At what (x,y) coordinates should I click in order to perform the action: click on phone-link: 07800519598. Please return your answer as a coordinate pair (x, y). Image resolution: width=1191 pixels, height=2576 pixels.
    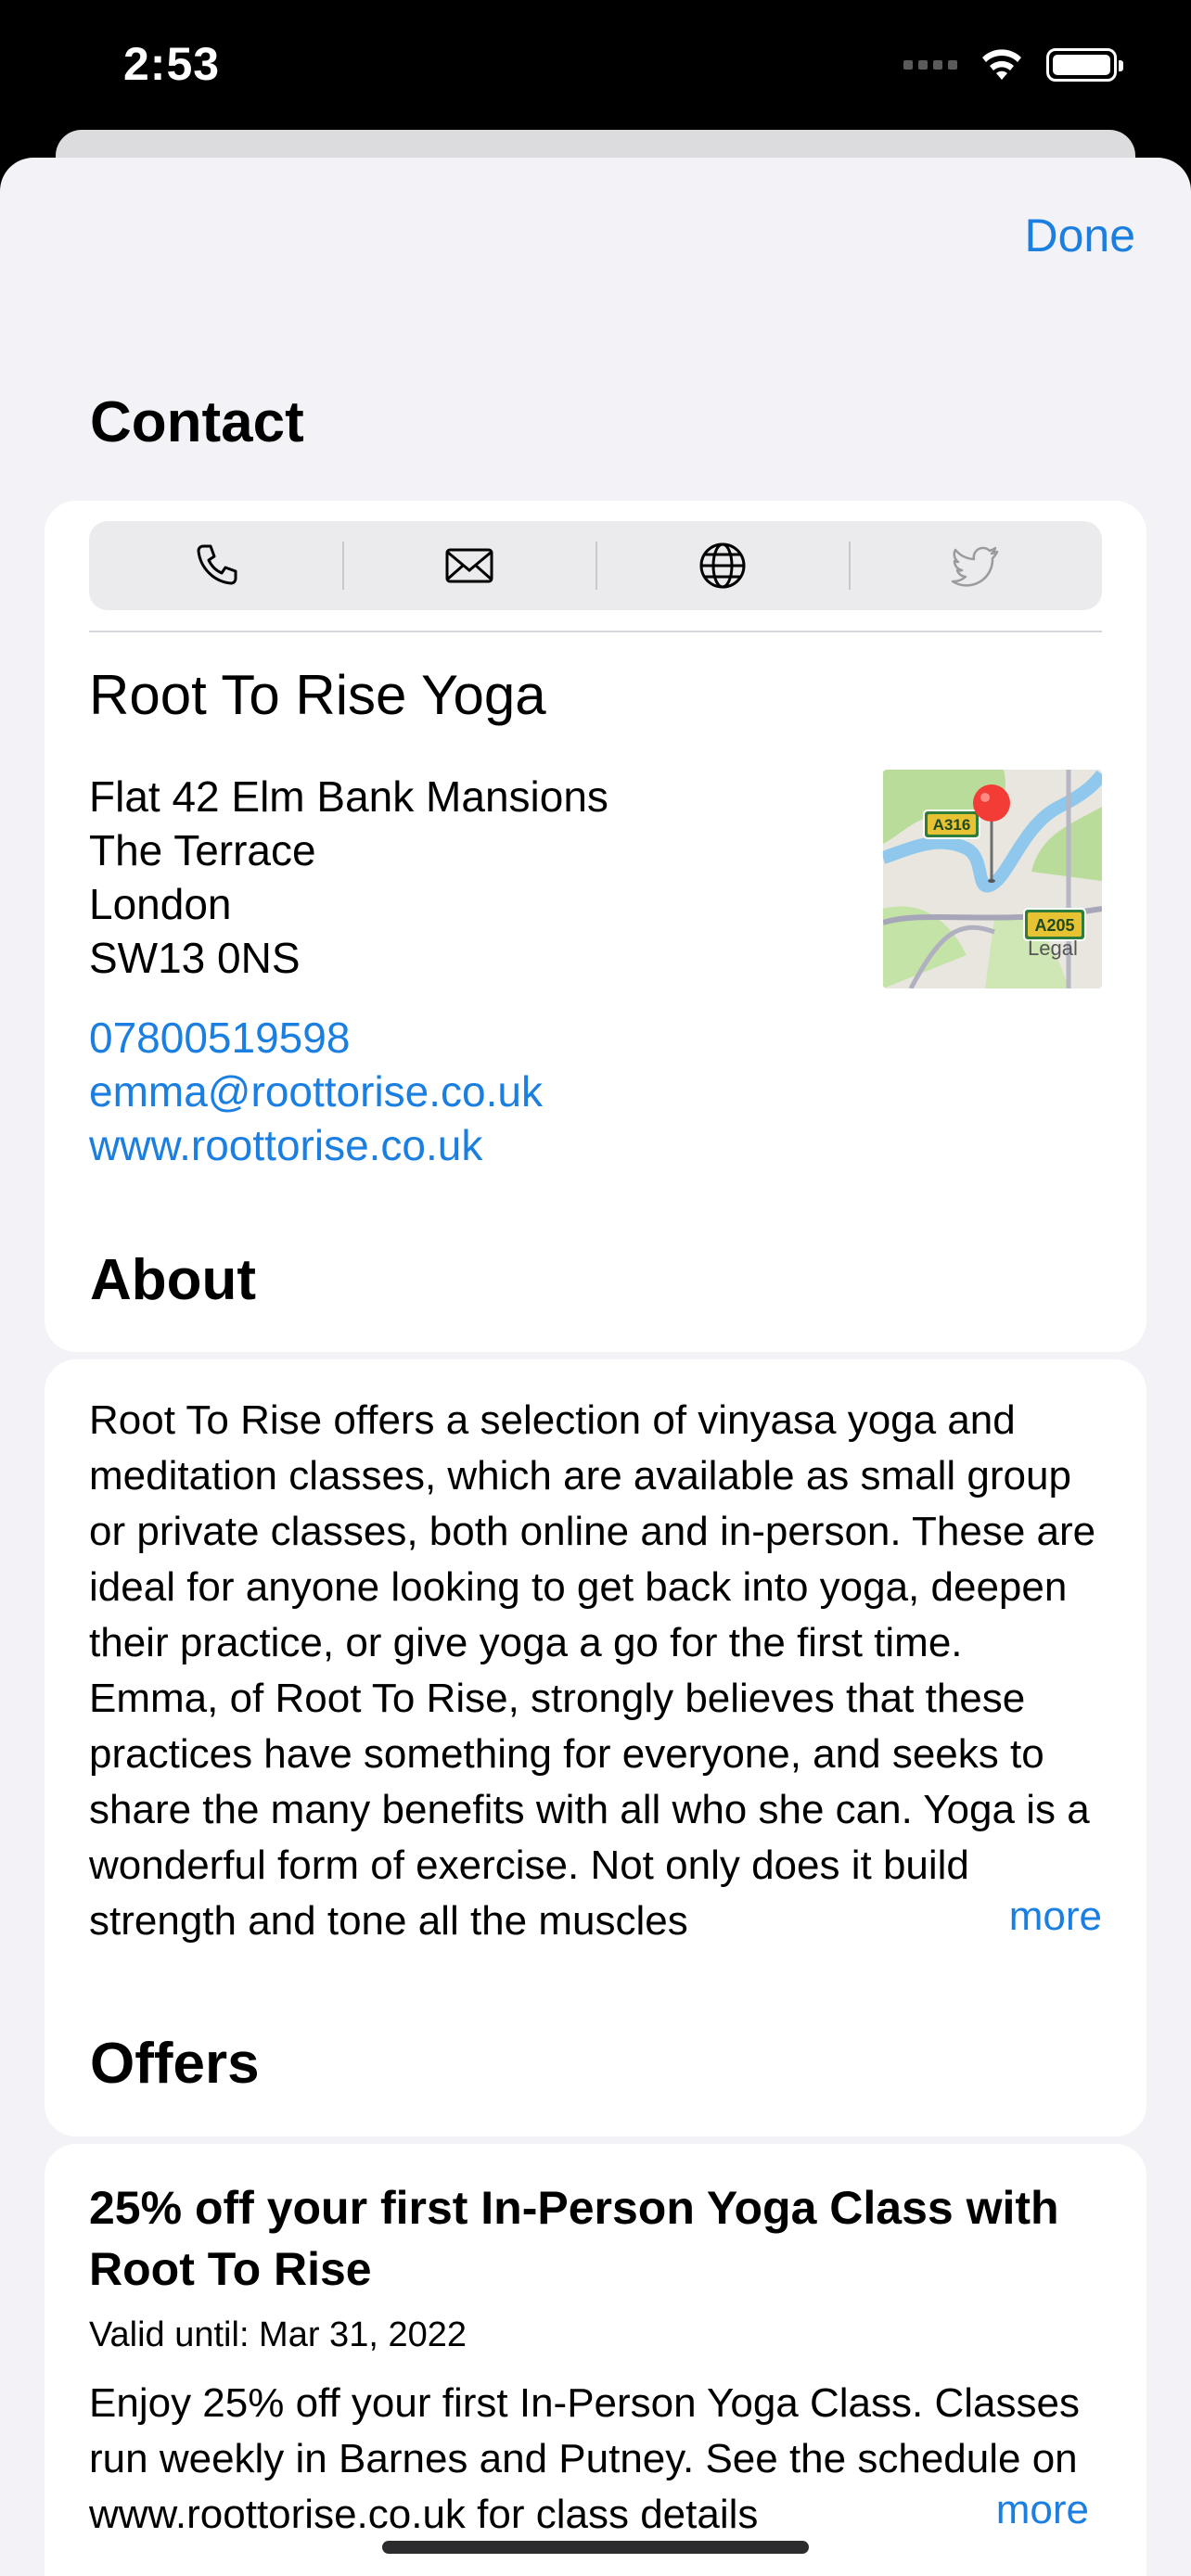
    Looking at the image, I should click on (316, 1038).